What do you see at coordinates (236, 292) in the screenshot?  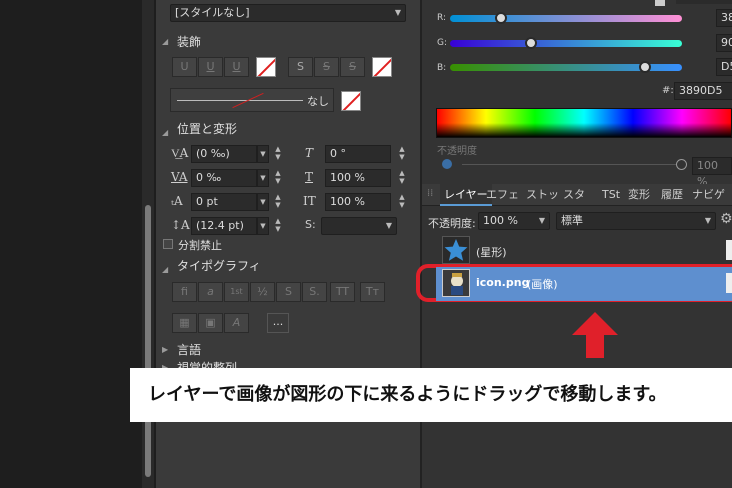 I see `ordinal-button: 1st` at bounding box center [236, 292].